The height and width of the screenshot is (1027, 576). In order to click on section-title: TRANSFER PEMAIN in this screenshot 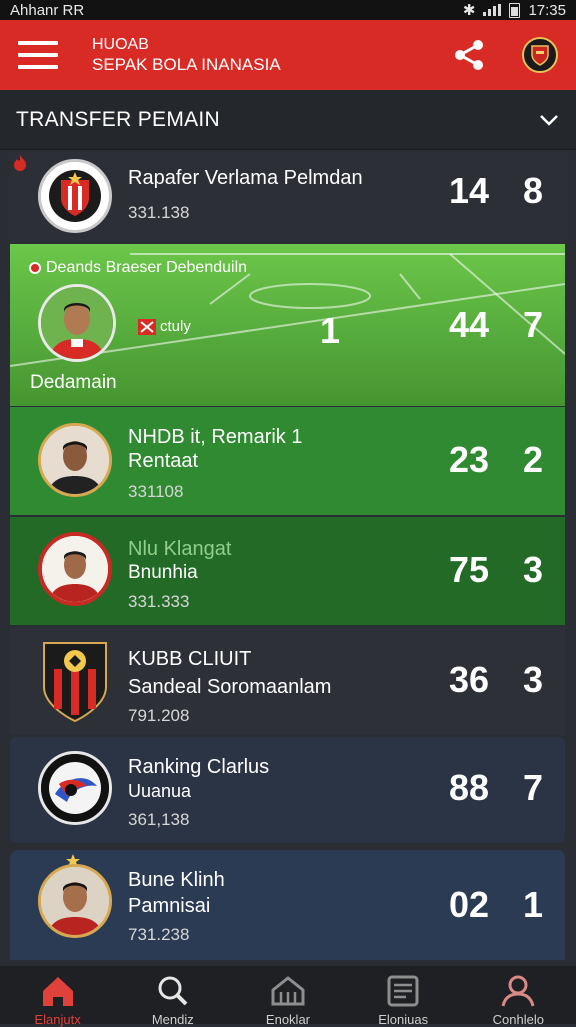, I will do `click(118, 119)`.